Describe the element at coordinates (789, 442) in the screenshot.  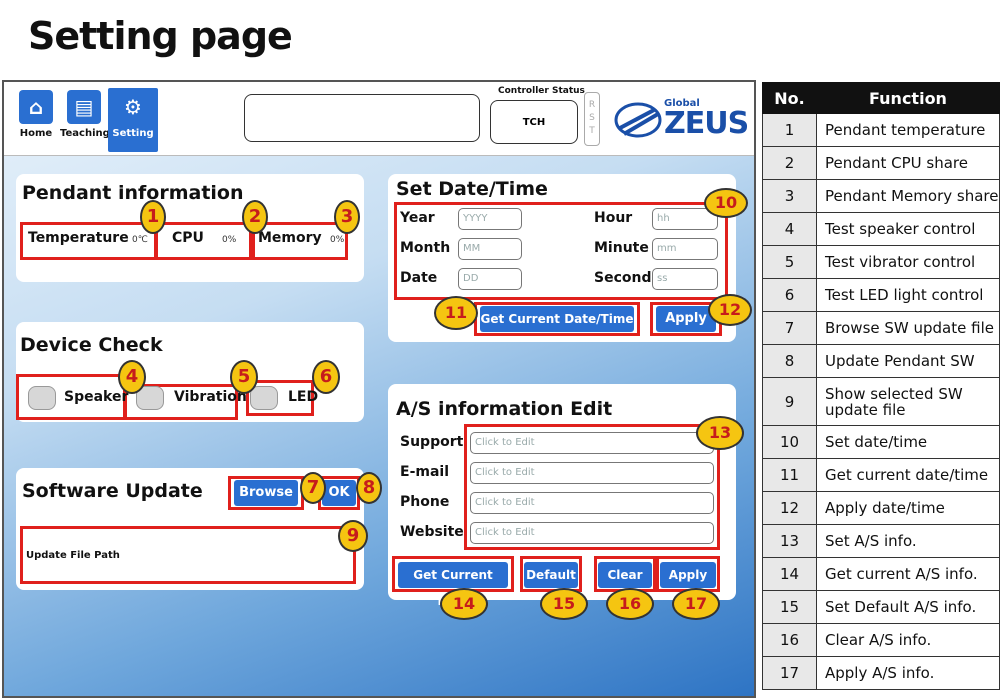
I see `row-number: 10` at that location.